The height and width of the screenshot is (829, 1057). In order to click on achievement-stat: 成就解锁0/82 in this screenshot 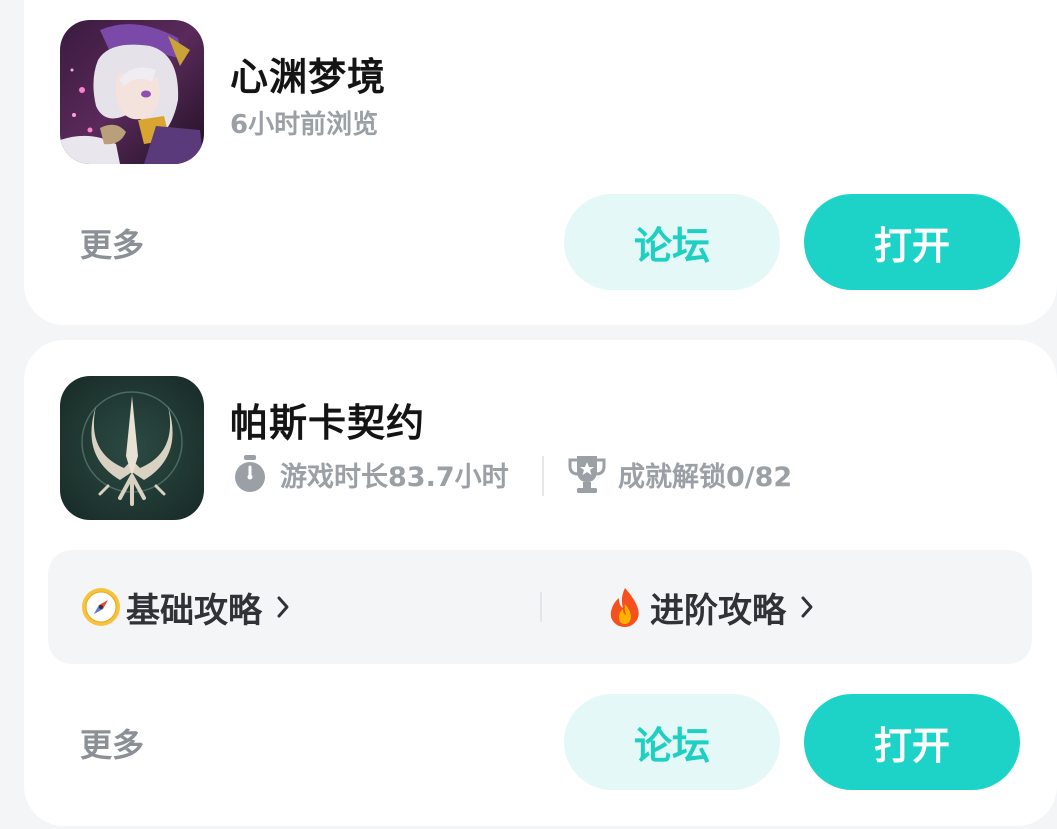, I will do `click(680, 474)`.